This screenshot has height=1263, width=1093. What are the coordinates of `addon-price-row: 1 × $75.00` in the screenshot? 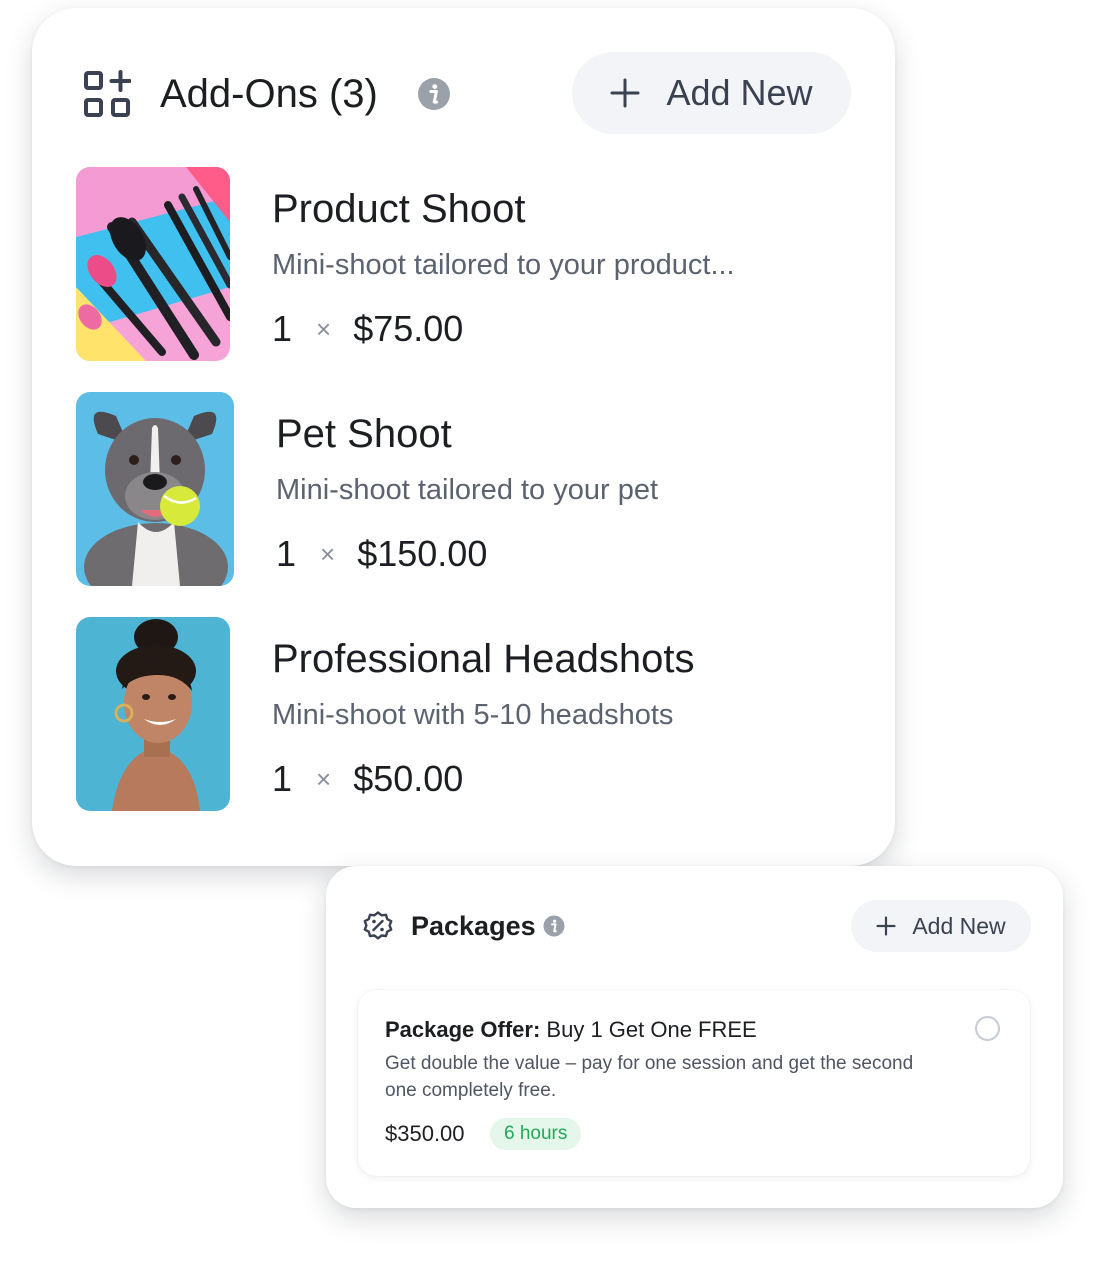 It's located at (367, 329).